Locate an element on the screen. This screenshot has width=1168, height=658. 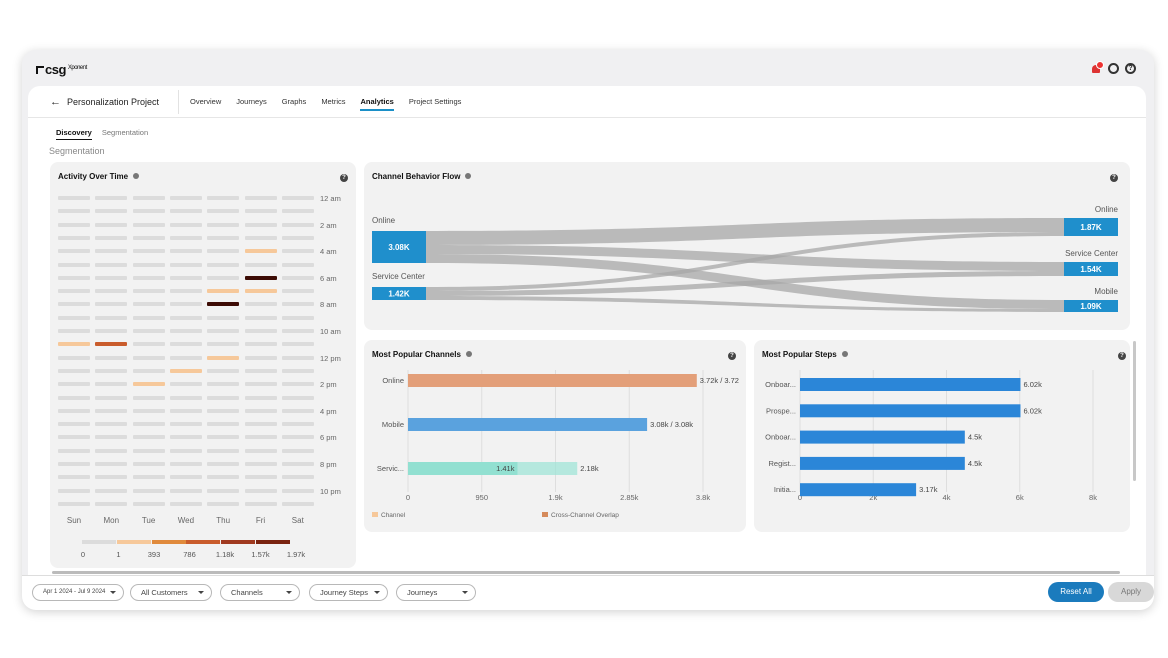
flow-link is located at coordinates (745, 231).